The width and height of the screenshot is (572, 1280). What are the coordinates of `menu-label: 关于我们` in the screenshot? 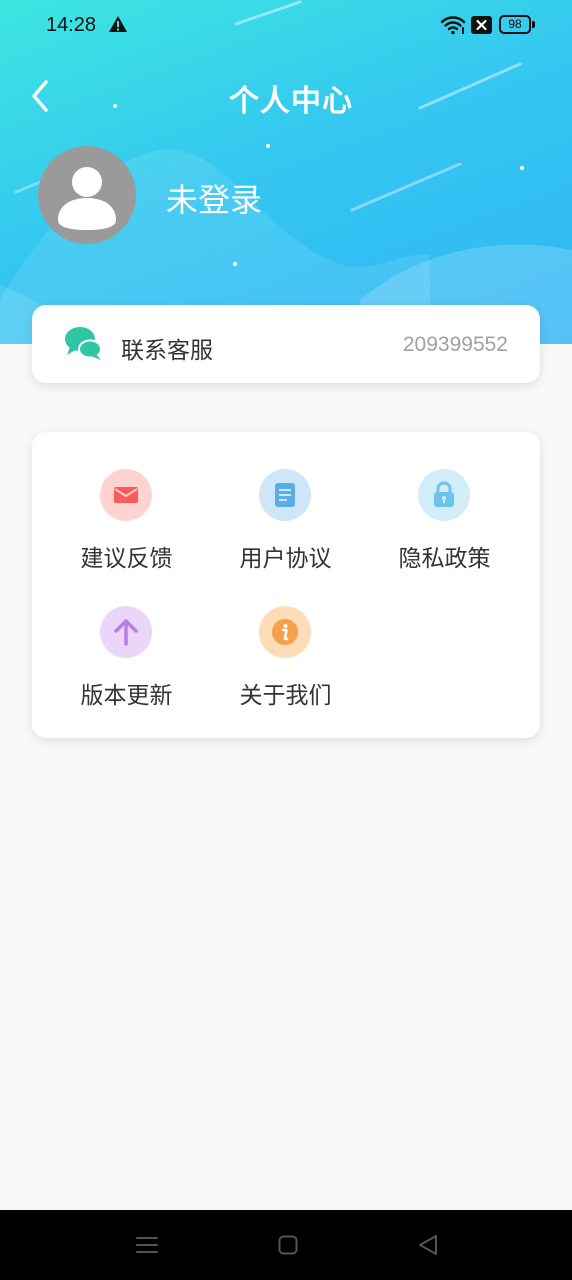 It's located at (285, 696).